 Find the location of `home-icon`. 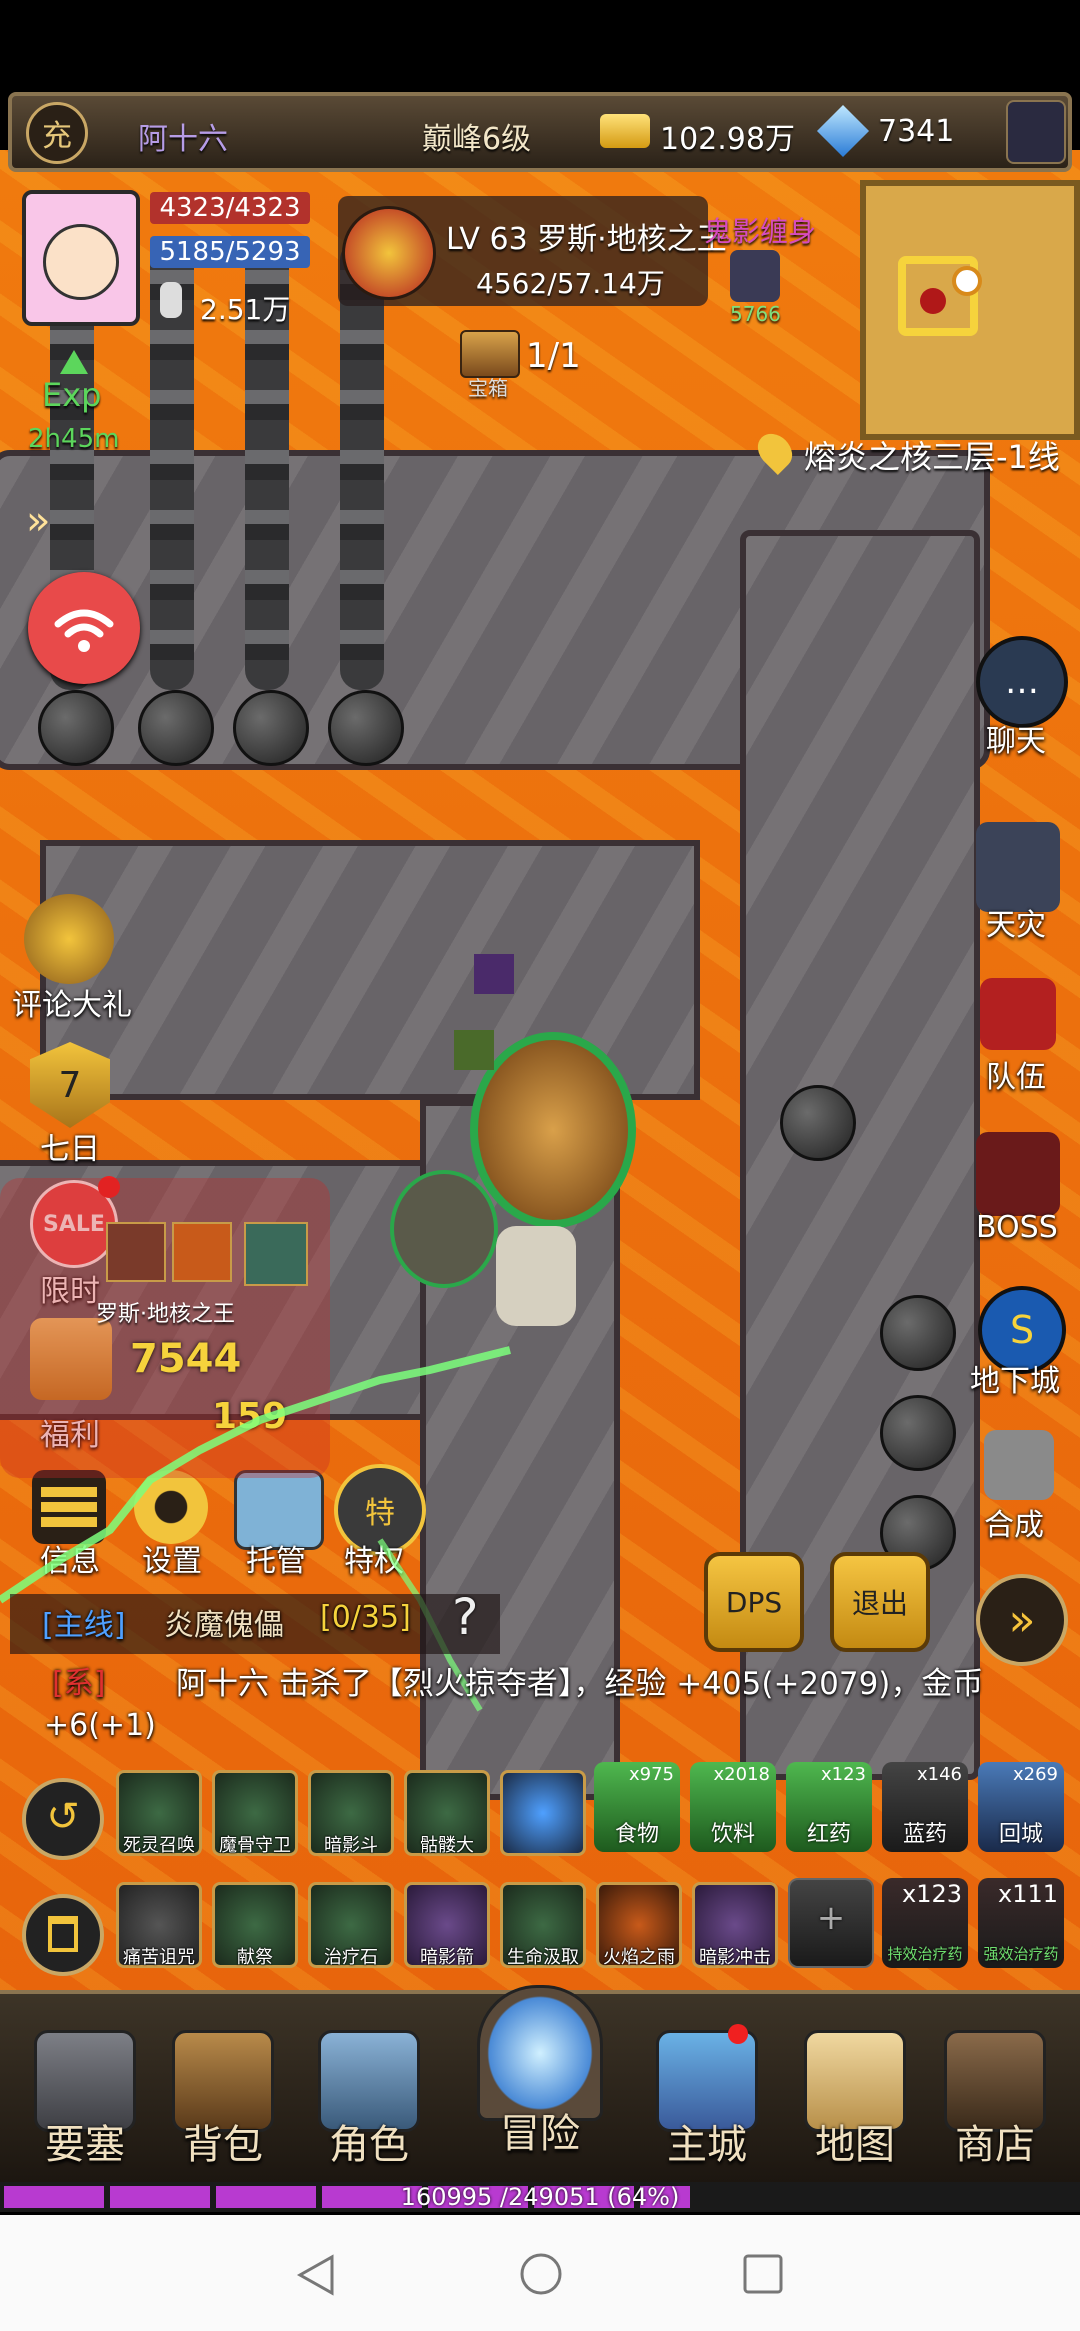

home-icon is located at coordinates (541, 2274).